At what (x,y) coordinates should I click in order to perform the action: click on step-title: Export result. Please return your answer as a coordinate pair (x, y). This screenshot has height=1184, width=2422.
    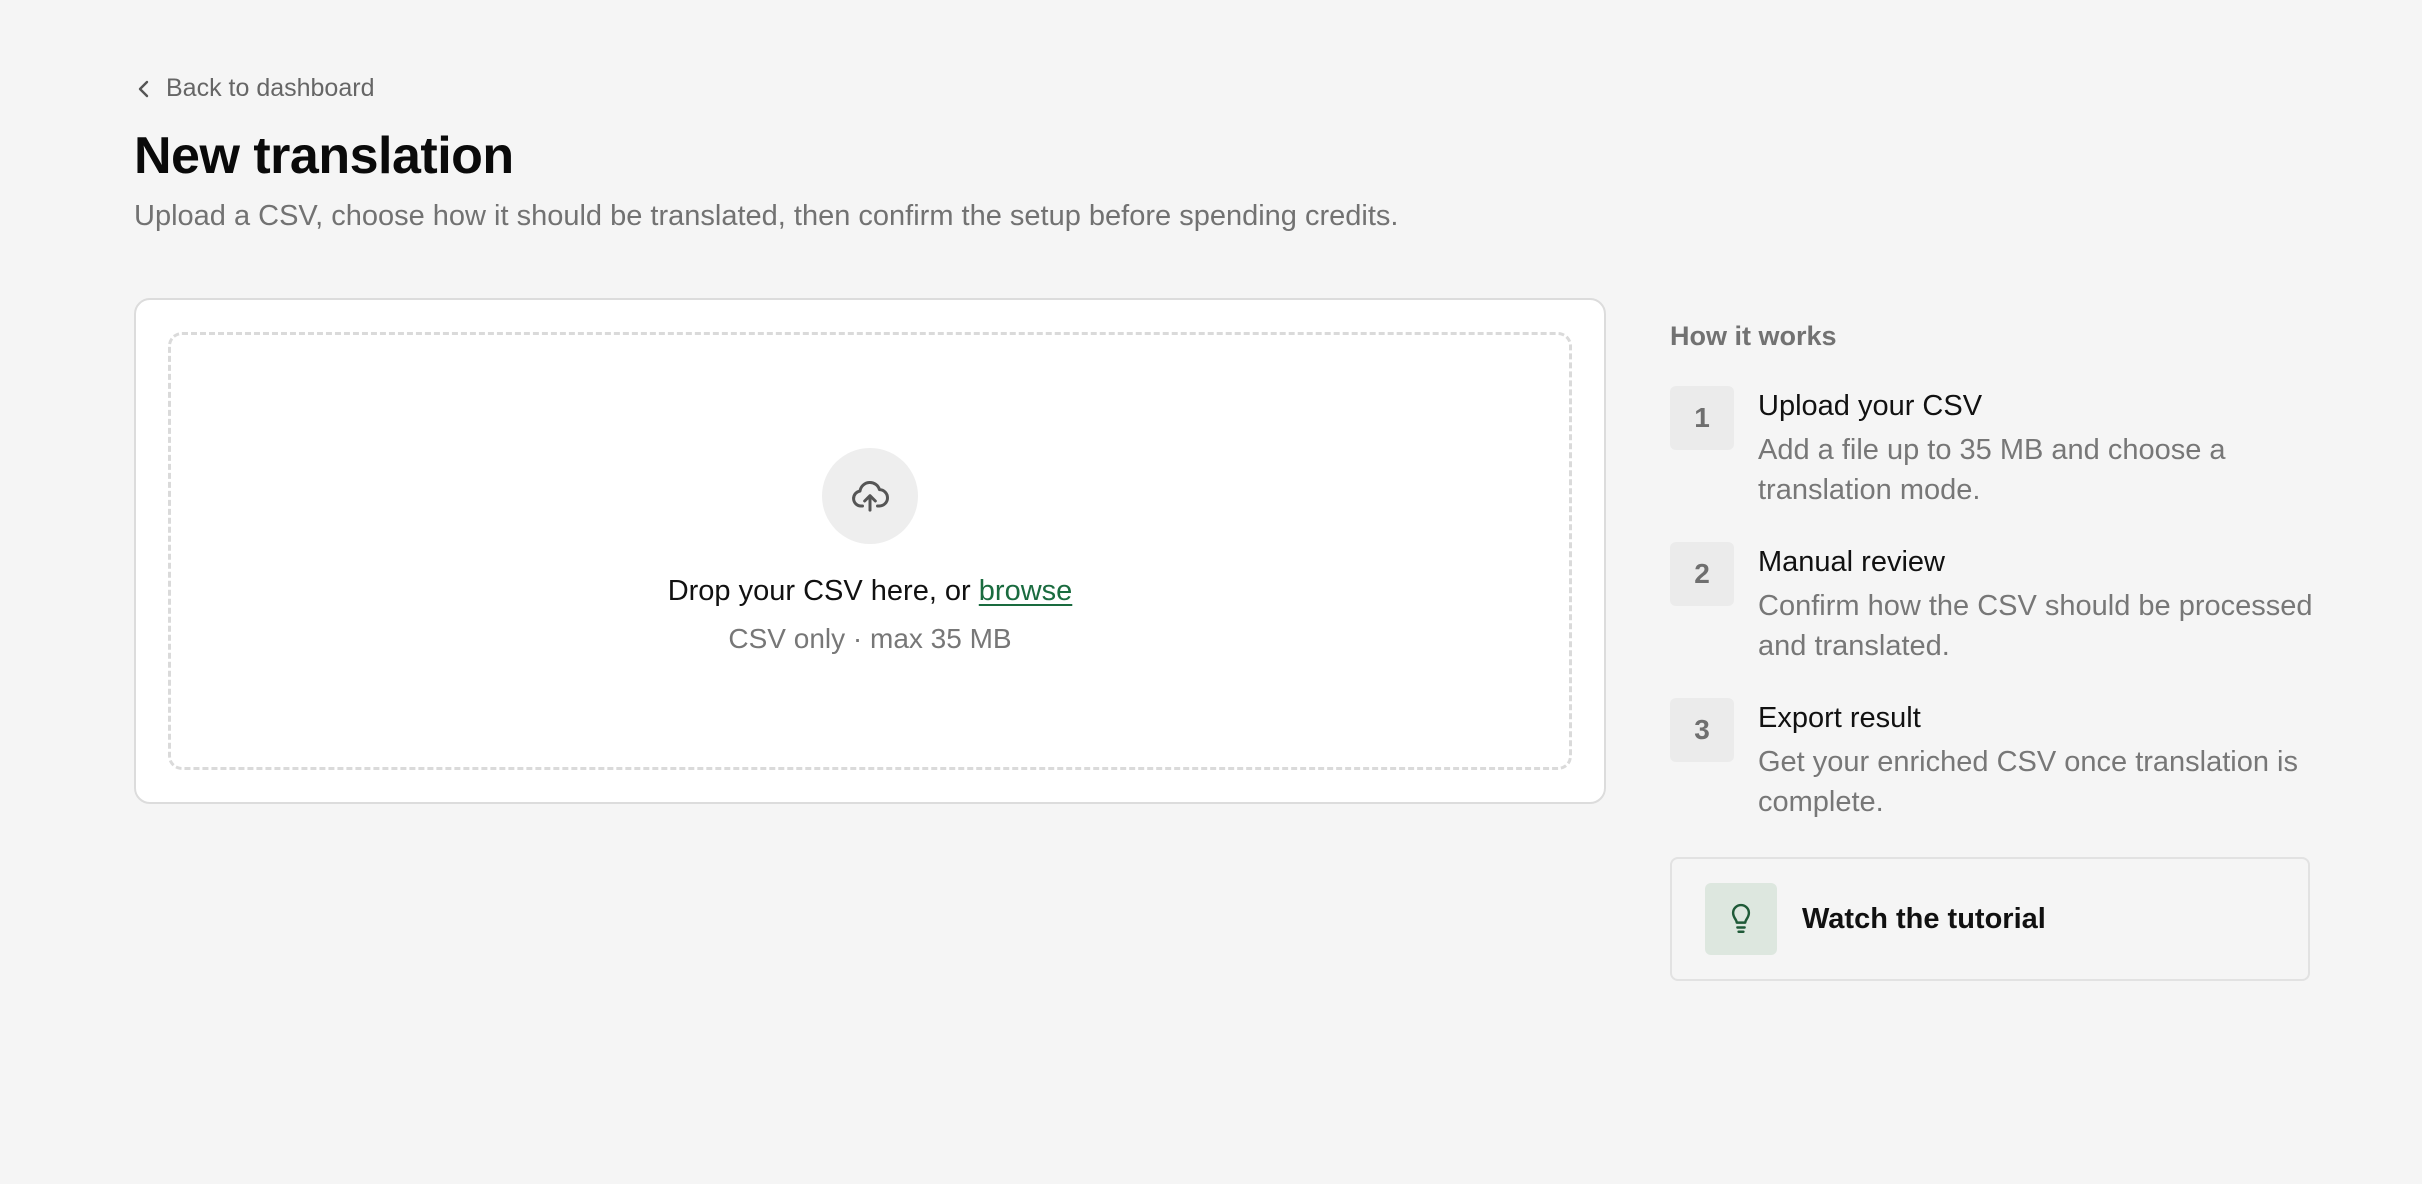
    Looking at the image, I should click on (1839, 718).